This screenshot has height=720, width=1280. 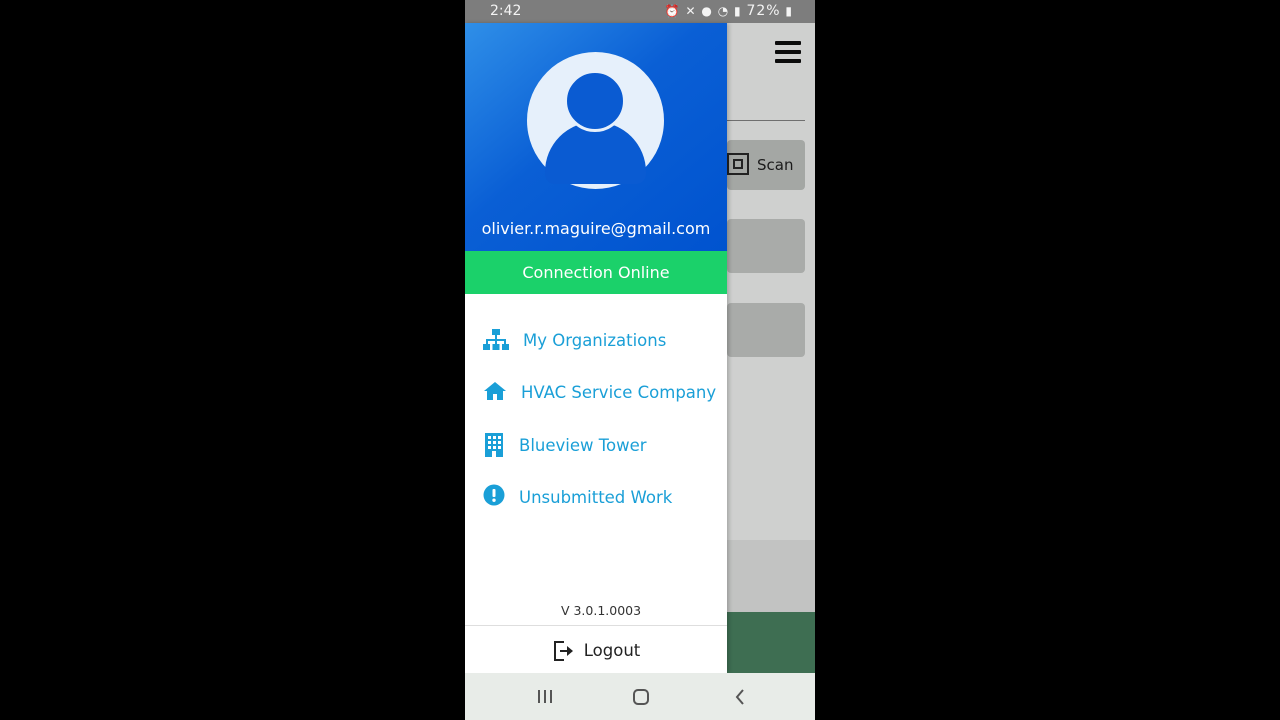 I want to click on status-icons: ⏰ ✕ ● ◔ ▮ 72% ▮, so click(x=729, y=11).